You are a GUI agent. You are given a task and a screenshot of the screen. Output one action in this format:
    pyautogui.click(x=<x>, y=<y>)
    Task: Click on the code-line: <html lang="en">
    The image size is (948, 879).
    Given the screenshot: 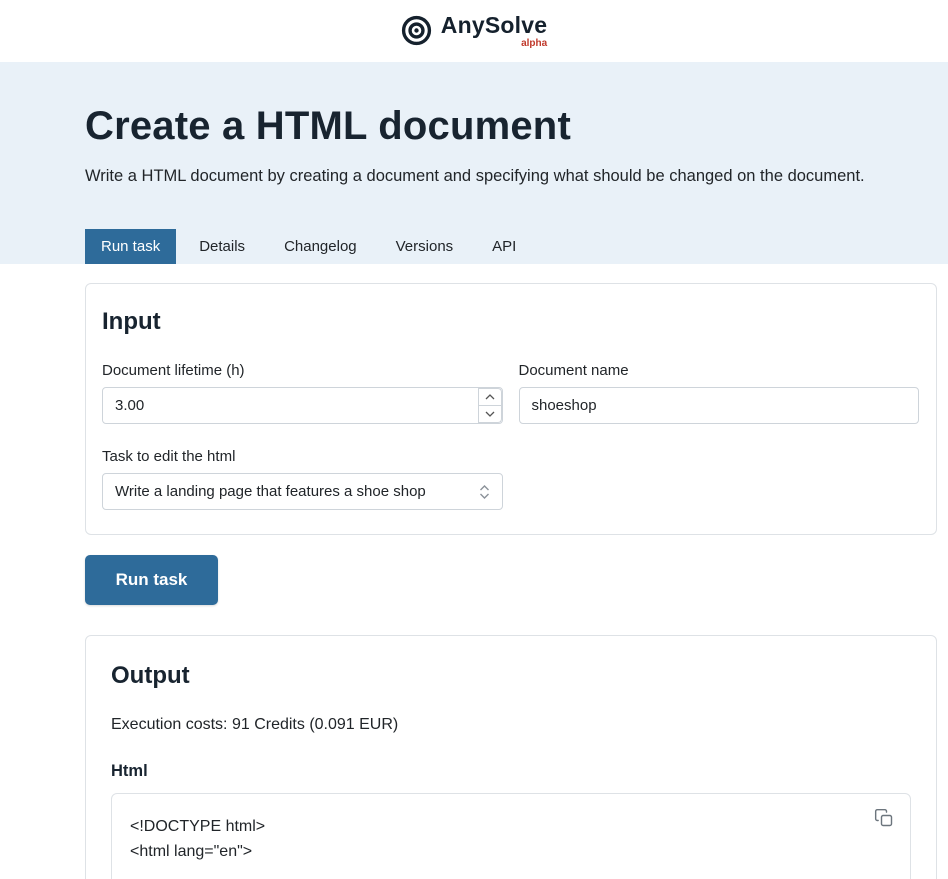 What is the action you would take?
    pyautogui.click(x=191, y=851)
    